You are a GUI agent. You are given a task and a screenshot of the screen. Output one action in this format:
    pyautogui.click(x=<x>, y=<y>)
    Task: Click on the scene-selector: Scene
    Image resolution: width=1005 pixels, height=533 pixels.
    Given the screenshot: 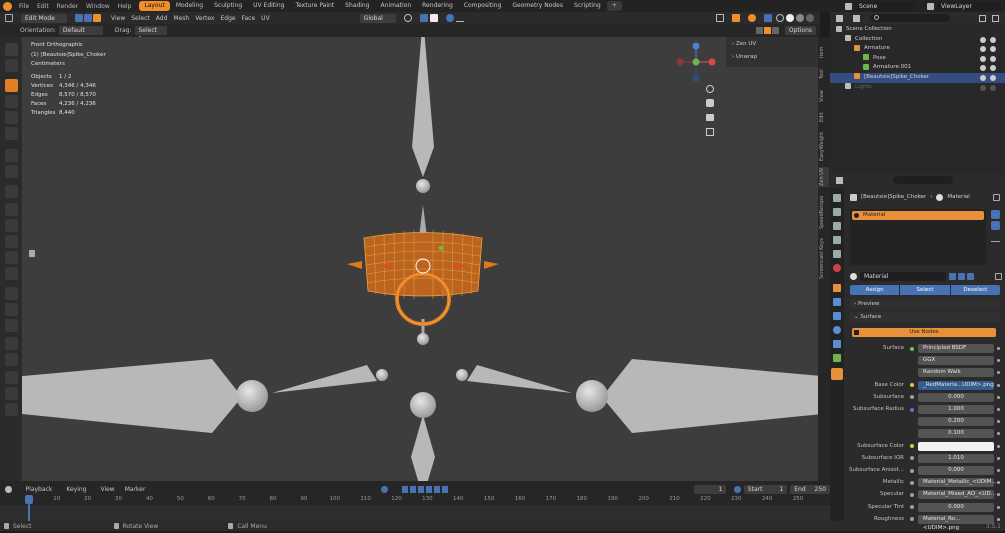 What is the action you would take?
    pyautogui.click(x=885, y=6)
    